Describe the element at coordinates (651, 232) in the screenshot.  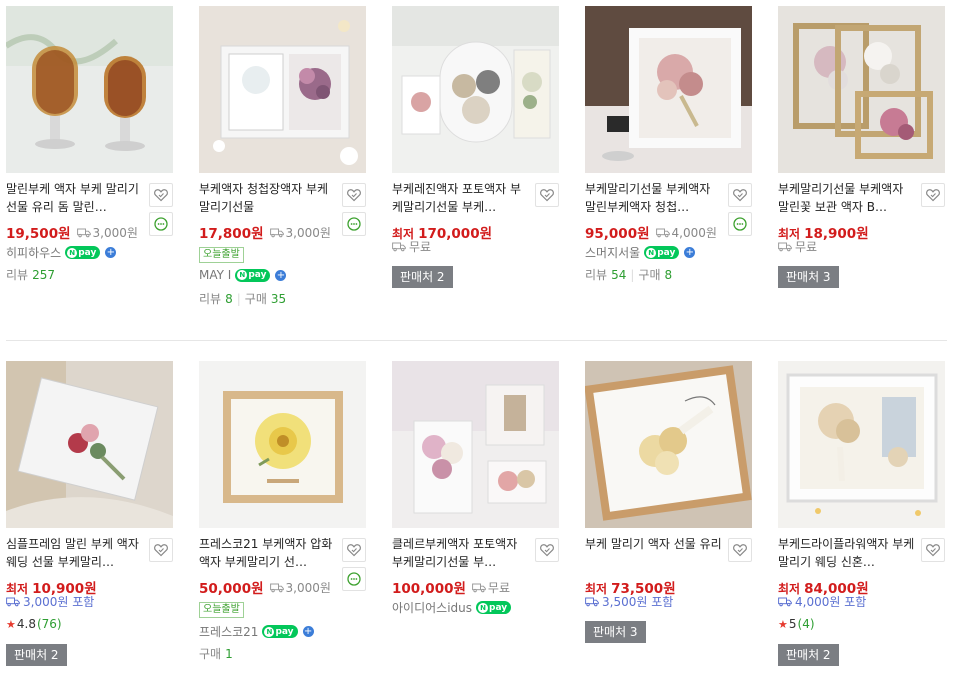
I see `price-line: 95,000원 4,000원` at that location.